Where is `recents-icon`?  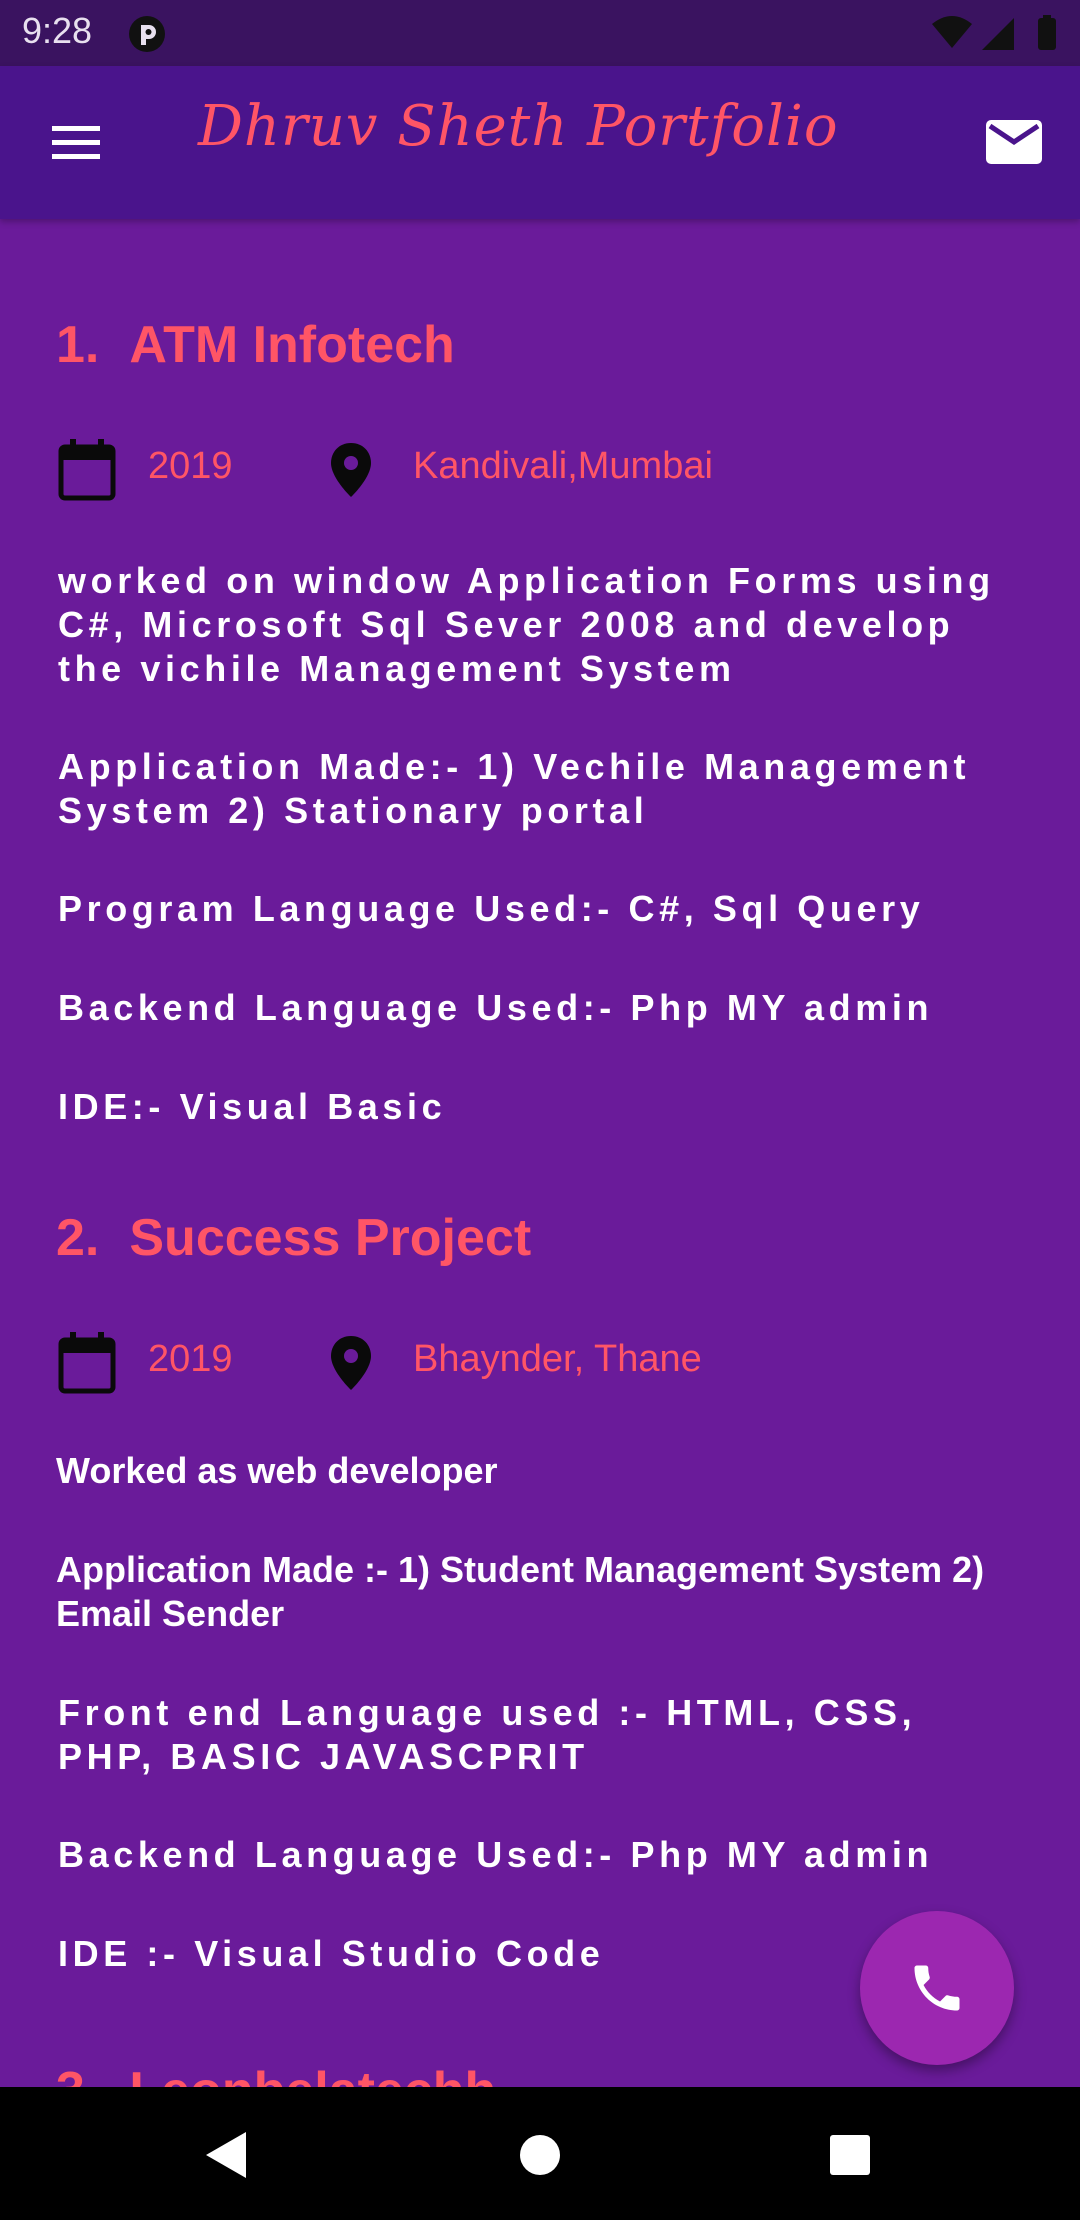 recents-icon is located at coordinates (850, 2155).